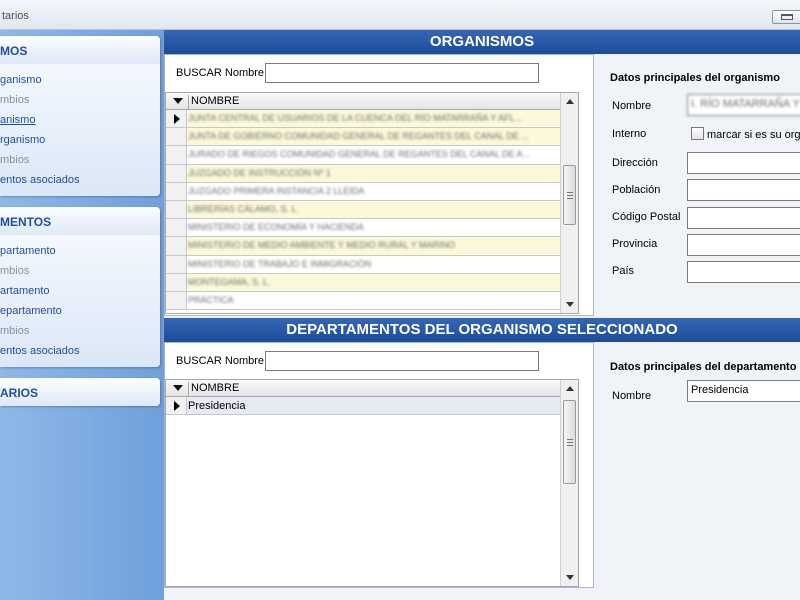  I want to click on provincia-field, so click(743, 245).